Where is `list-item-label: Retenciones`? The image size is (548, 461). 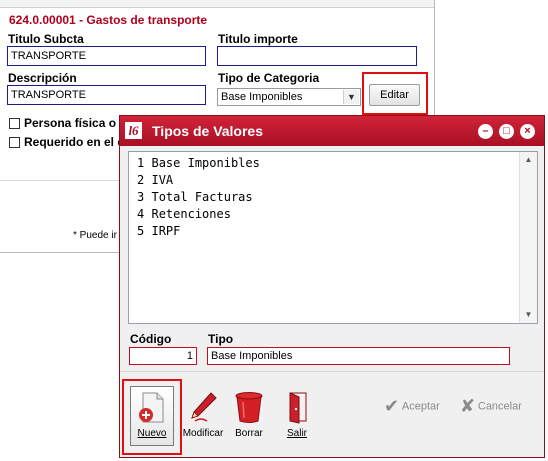
list-item-label: Retenciones is located at coordinates (191, 214).